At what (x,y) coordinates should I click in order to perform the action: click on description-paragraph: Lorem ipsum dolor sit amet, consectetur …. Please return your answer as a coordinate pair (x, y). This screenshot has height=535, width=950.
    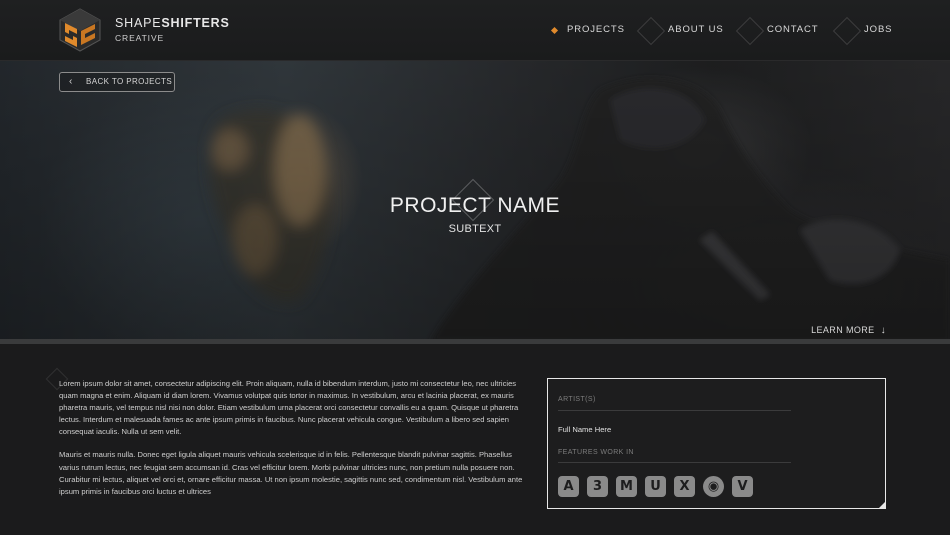
    Looking at the image, I should click on (289, 408).